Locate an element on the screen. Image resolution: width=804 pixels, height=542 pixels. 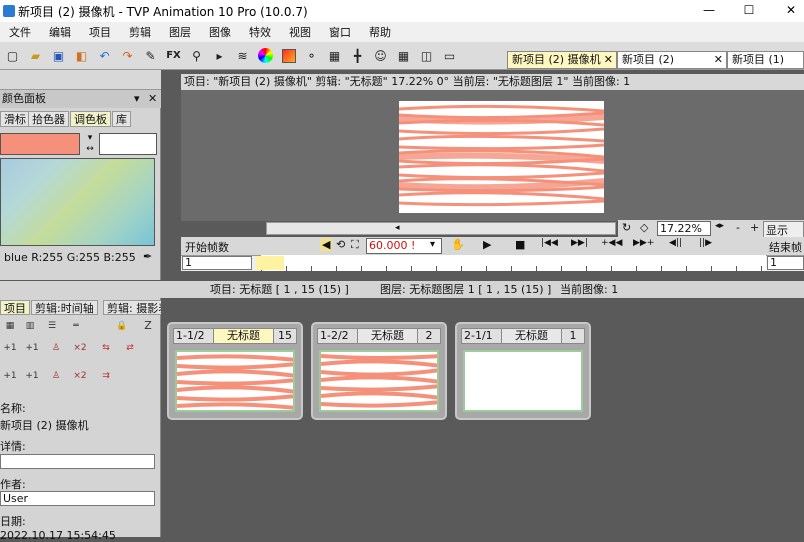
hand-icon: ✋ is located at coordinates (458, 244).